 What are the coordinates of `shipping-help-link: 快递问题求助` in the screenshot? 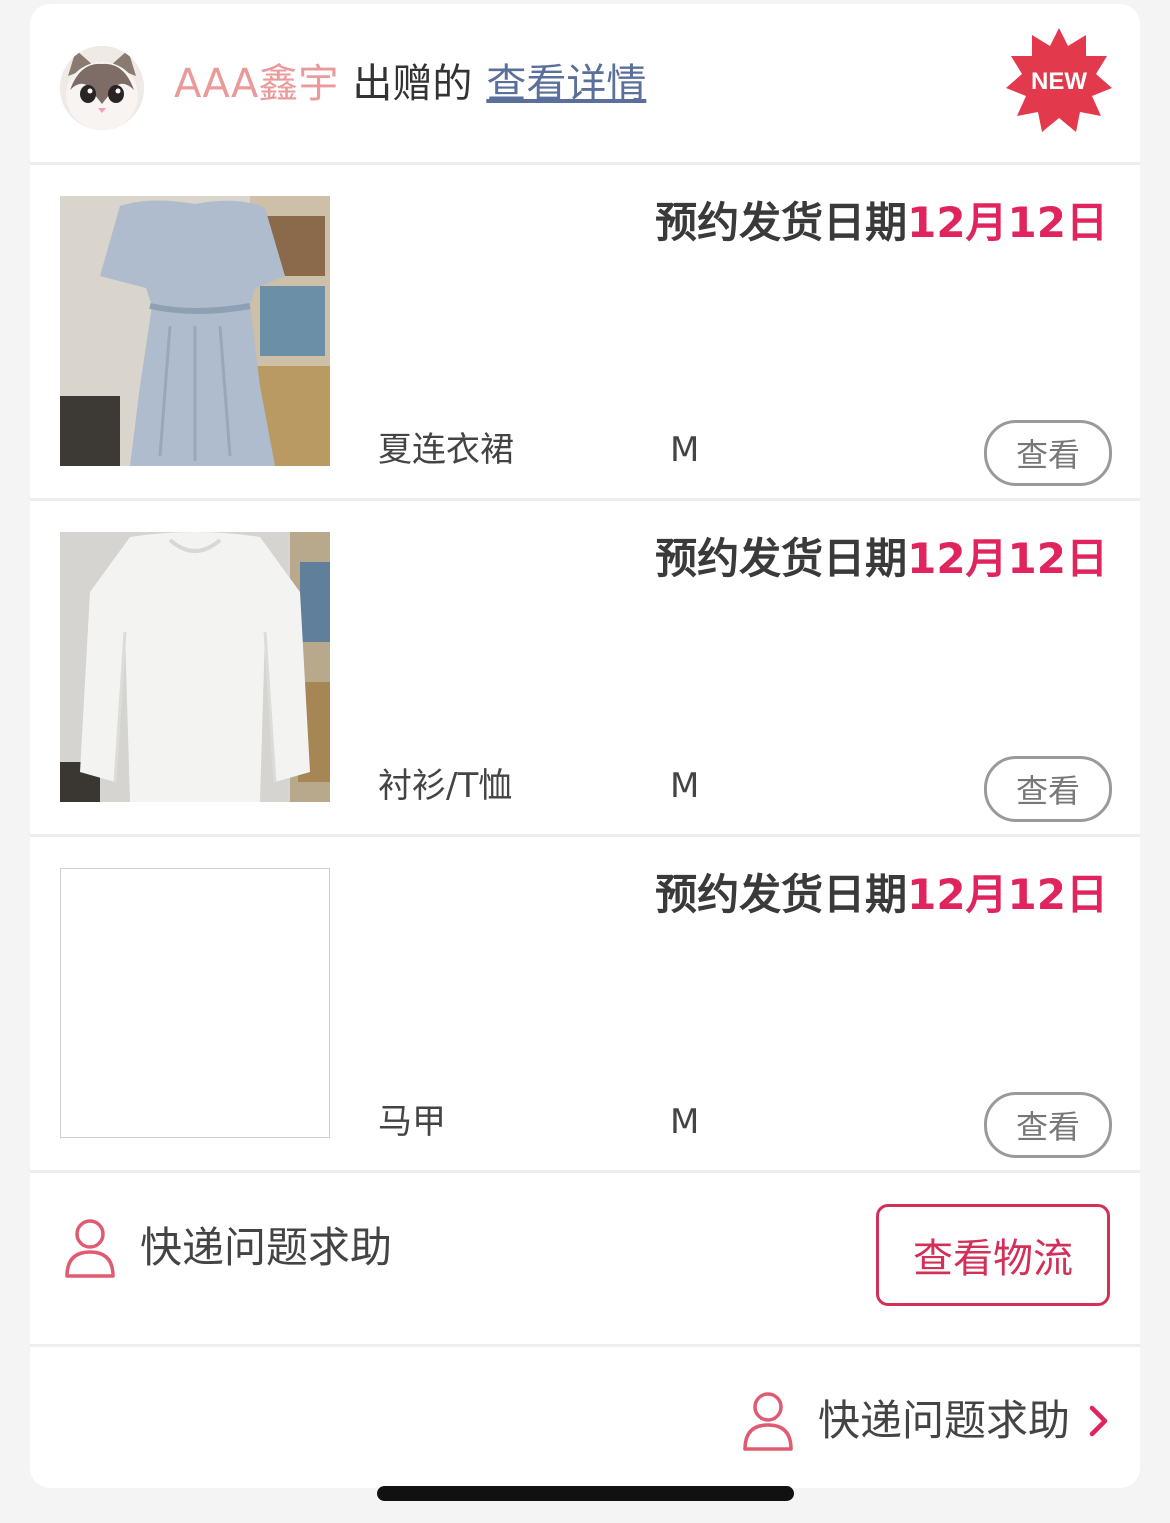 It's located at (926, 1421).